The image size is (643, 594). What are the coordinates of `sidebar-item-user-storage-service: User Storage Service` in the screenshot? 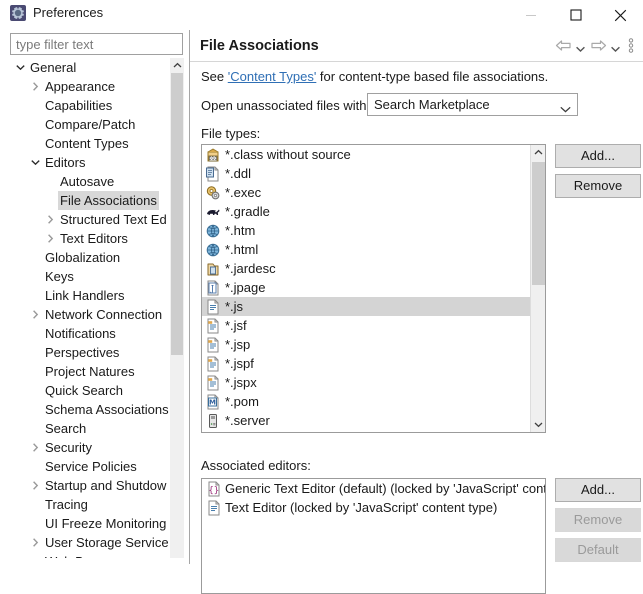 It's located at (96, 542).